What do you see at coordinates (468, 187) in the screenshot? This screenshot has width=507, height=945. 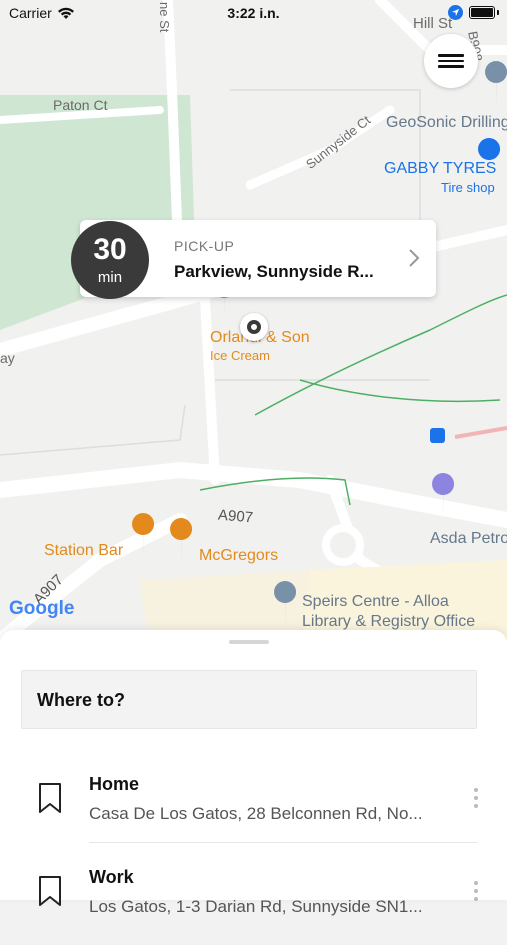 I see `map-label-tire-shop: Tire shop` at bounding box center [468, 187].